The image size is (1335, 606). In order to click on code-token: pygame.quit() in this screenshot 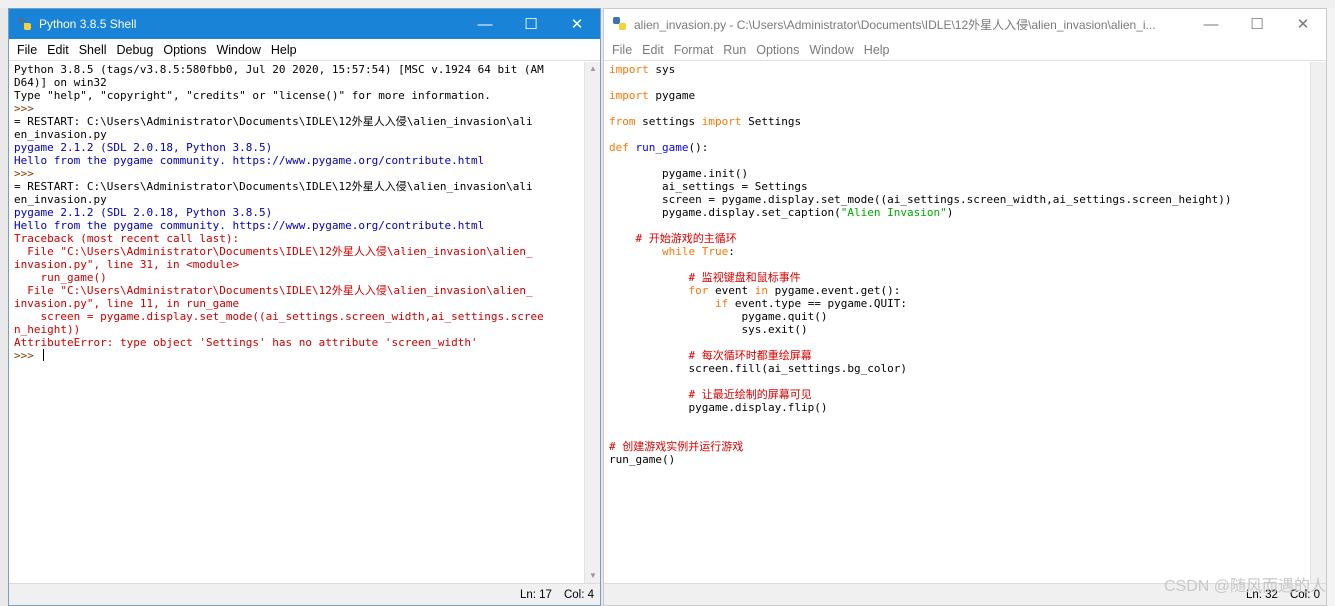, I will do `click(718, 316)`.